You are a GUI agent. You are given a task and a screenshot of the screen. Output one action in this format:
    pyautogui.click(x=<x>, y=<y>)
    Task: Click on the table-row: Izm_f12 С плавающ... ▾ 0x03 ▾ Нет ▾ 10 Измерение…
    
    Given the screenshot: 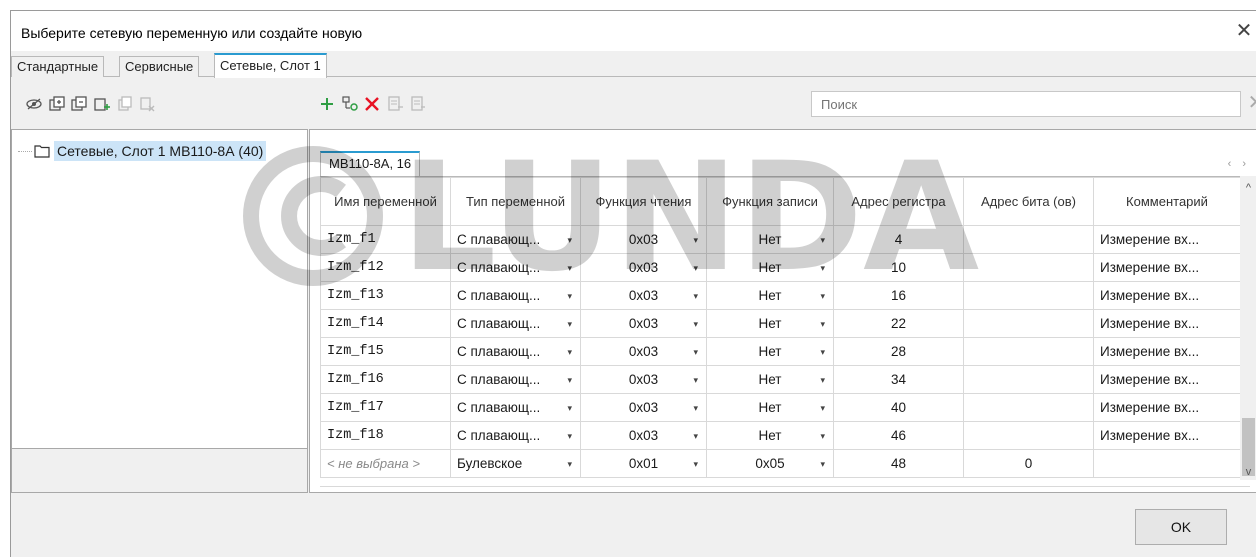 What is the action you would take?
    pyautogui.click(x=780, y=267)
    